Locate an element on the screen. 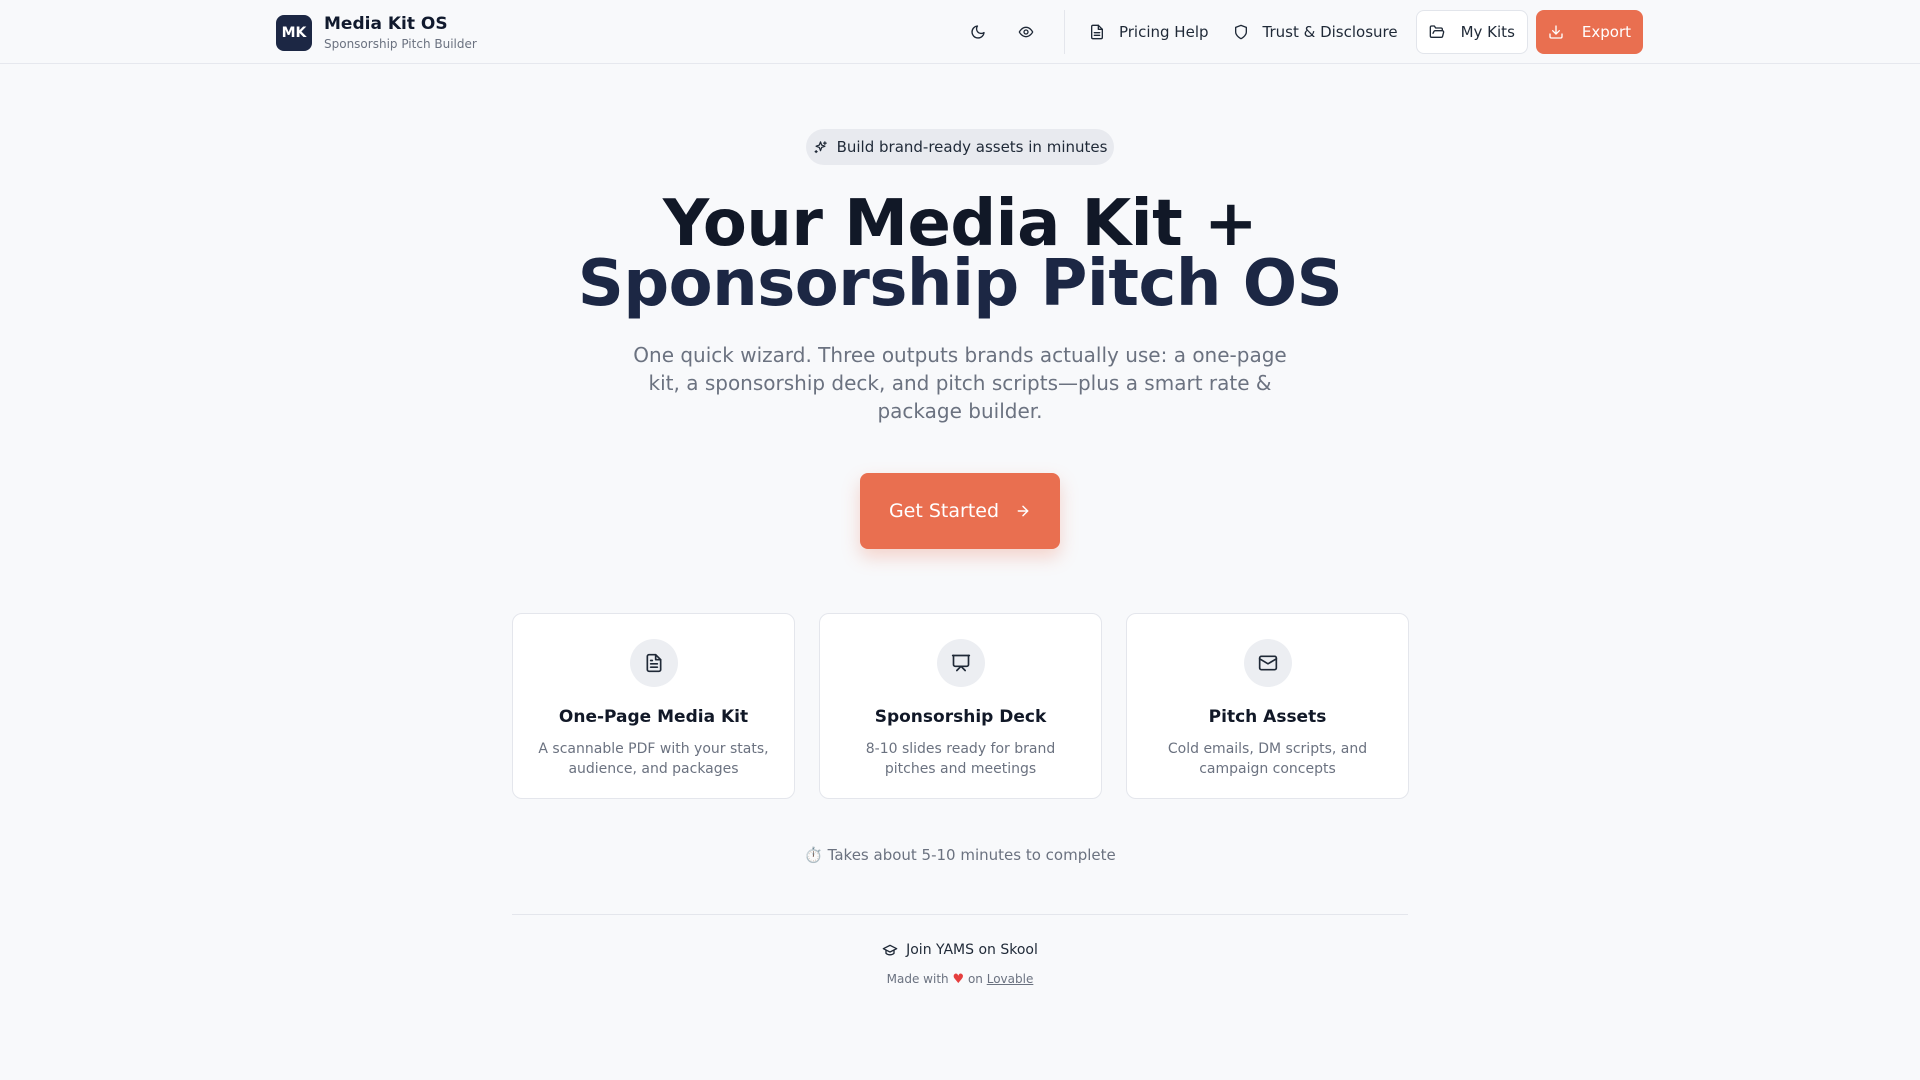  get-started-button: Get Started is located at coordinates (960, 511).